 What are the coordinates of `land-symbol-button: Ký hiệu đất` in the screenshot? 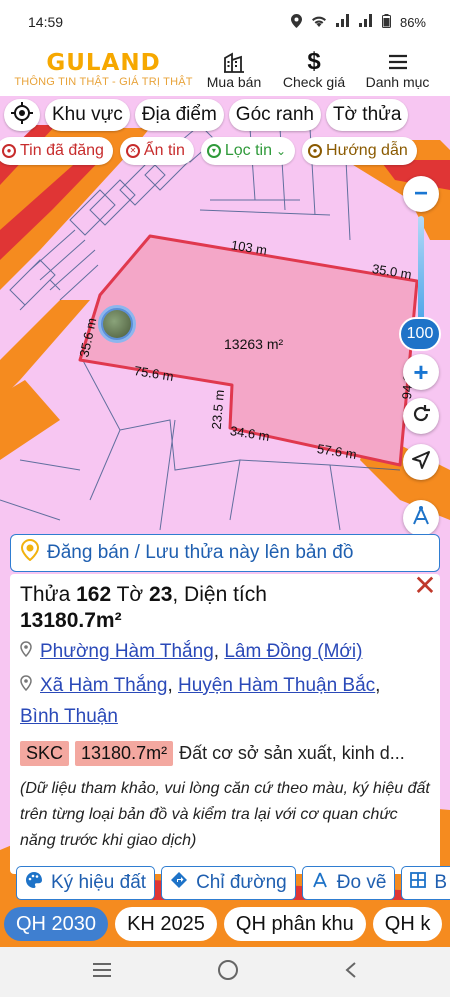 It's located at (86, 883).